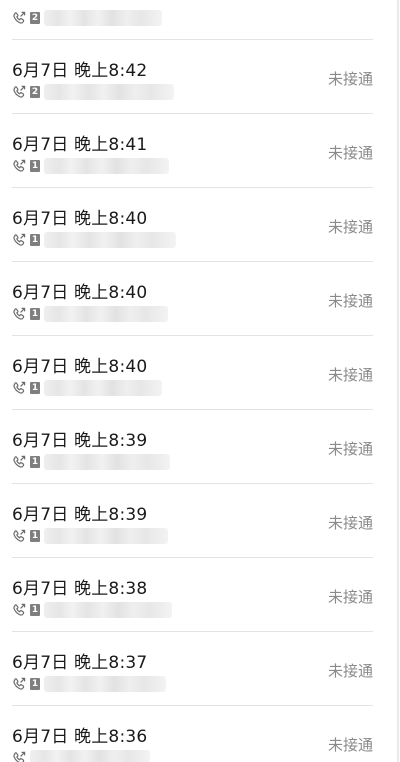 The height and width of the screenshot is (762, 400). I want to click on call-log-item: 6月7日 晚上8:36 未接通, so click(192, 734).